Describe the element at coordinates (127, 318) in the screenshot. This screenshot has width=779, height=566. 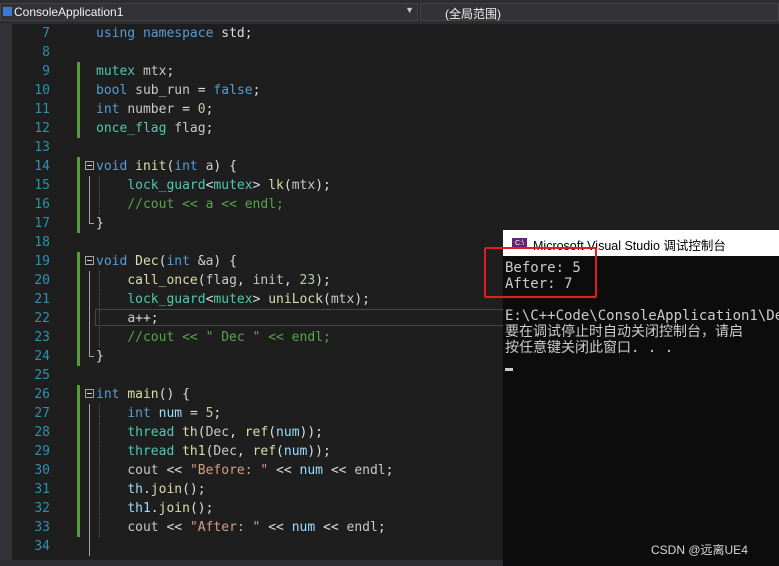
I see `code-text: a++;` at that location.